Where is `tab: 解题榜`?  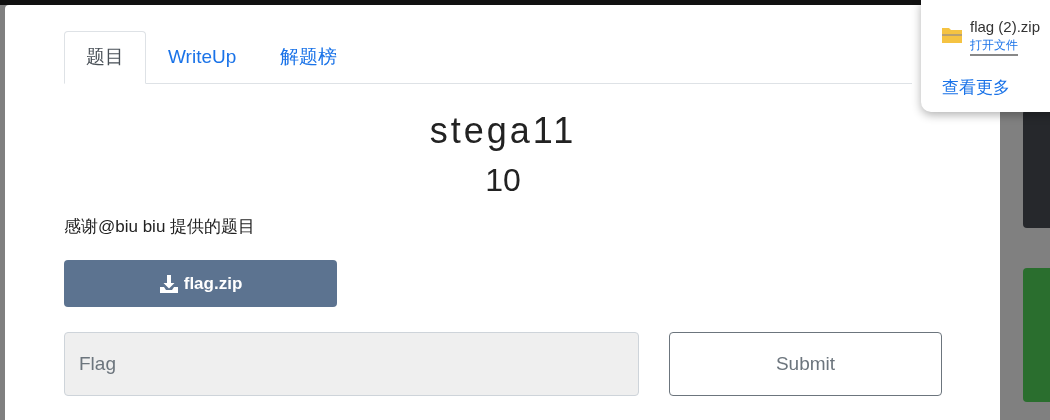
tab: 解题榜 is located at coordinates (309, 57).